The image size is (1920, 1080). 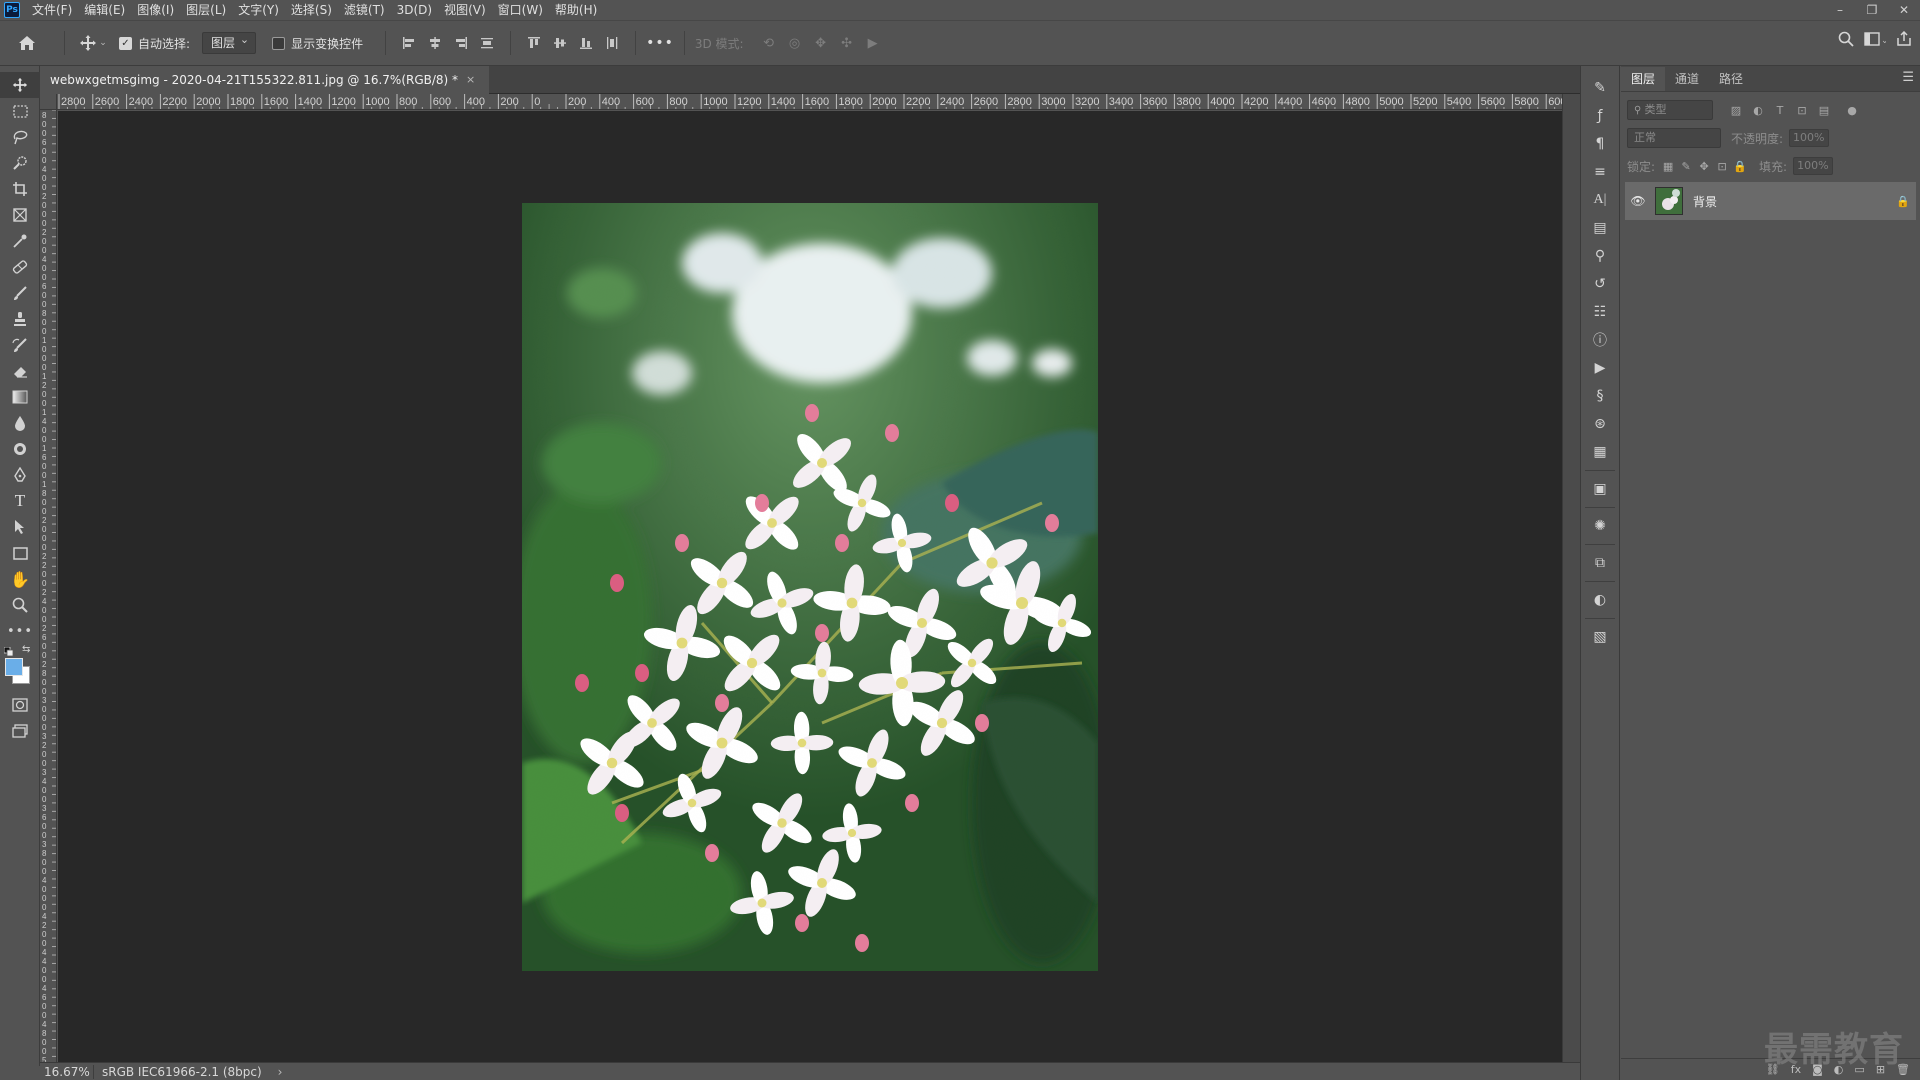 What do you see at coordinates (821, 43) in the screenshot?
I see `3d-pan-icon: ✥` at bounding box center [821, 43].